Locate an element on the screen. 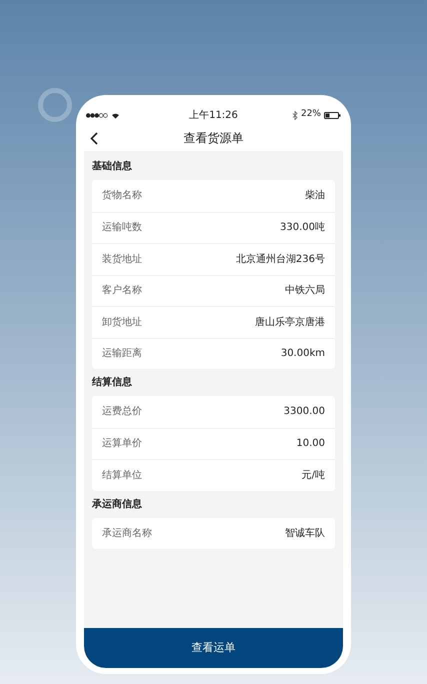 This screenshot has width=427, height=684. field-value: 30.00km is located at coordinates (302, 354).